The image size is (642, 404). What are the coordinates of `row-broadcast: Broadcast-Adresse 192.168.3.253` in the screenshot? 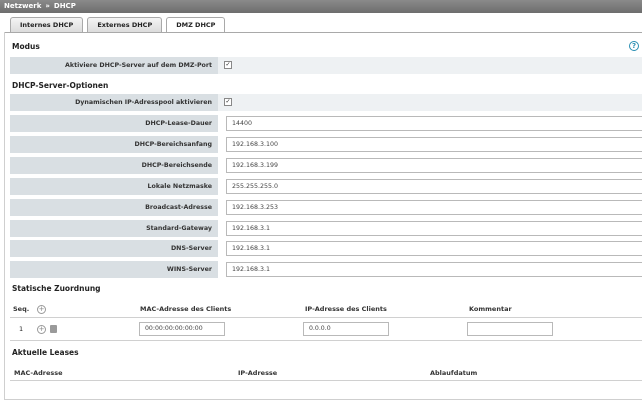 It's located at (326, 207).